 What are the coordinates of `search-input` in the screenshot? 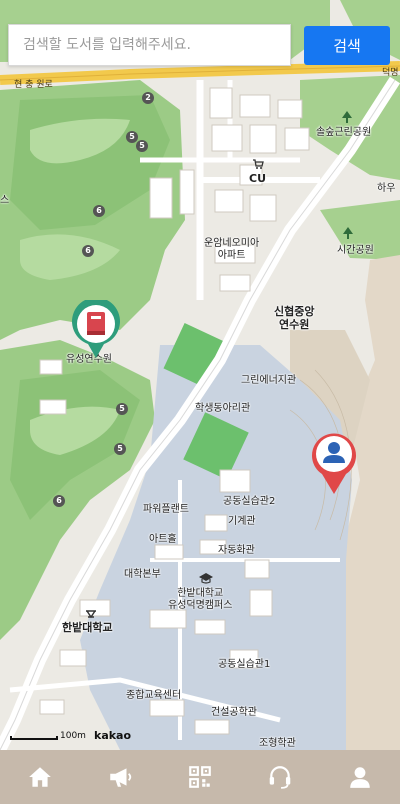 It's located at (149, 45).